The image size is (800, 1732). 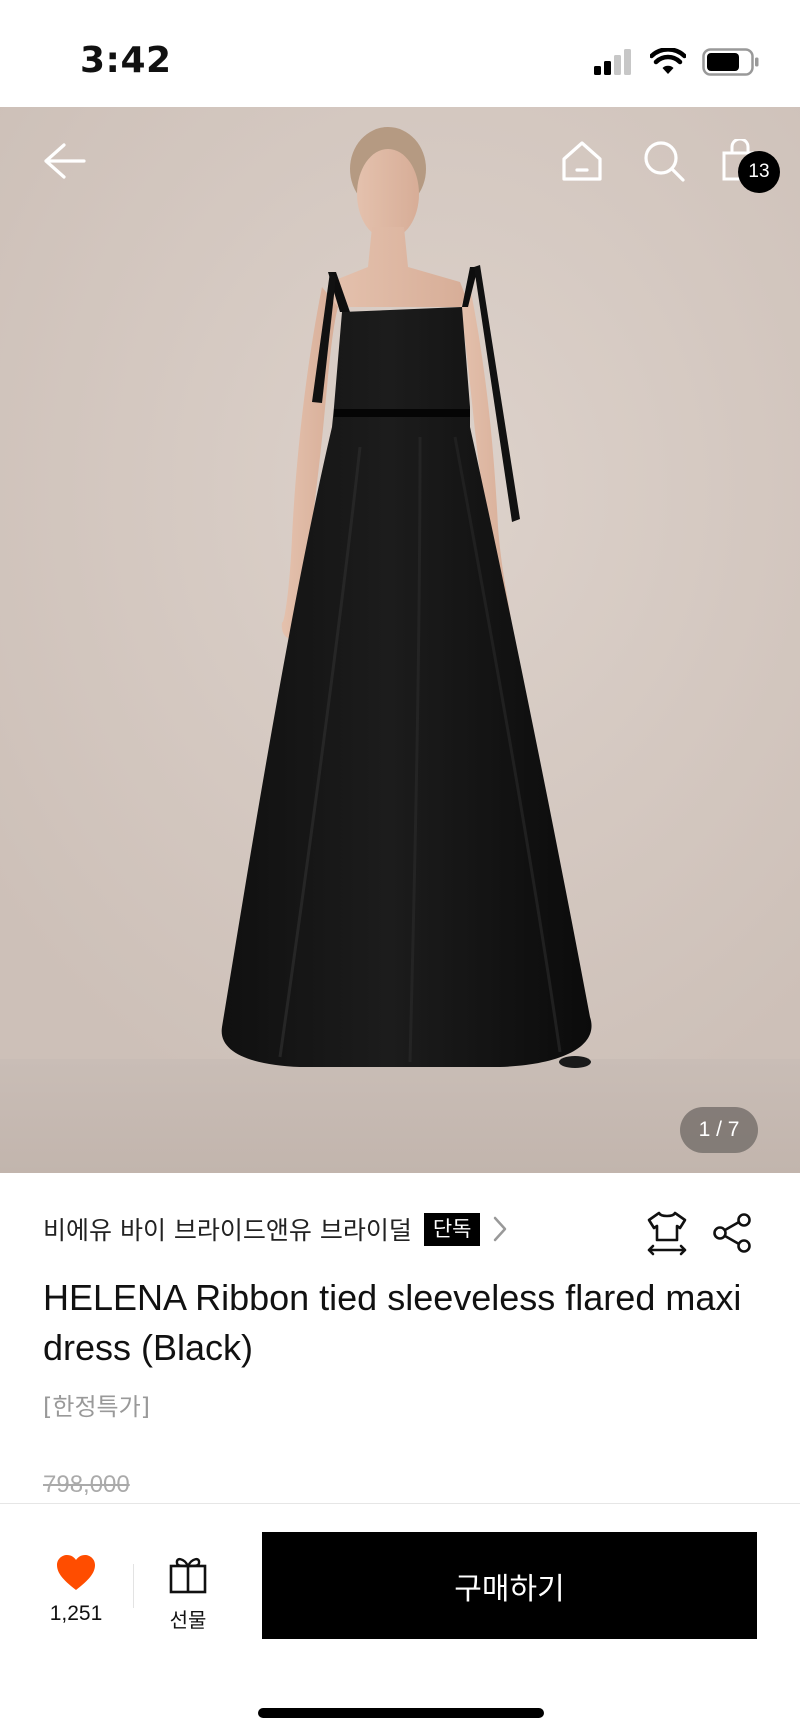 I want to click on share-icon, so click(x=732, y=1235).